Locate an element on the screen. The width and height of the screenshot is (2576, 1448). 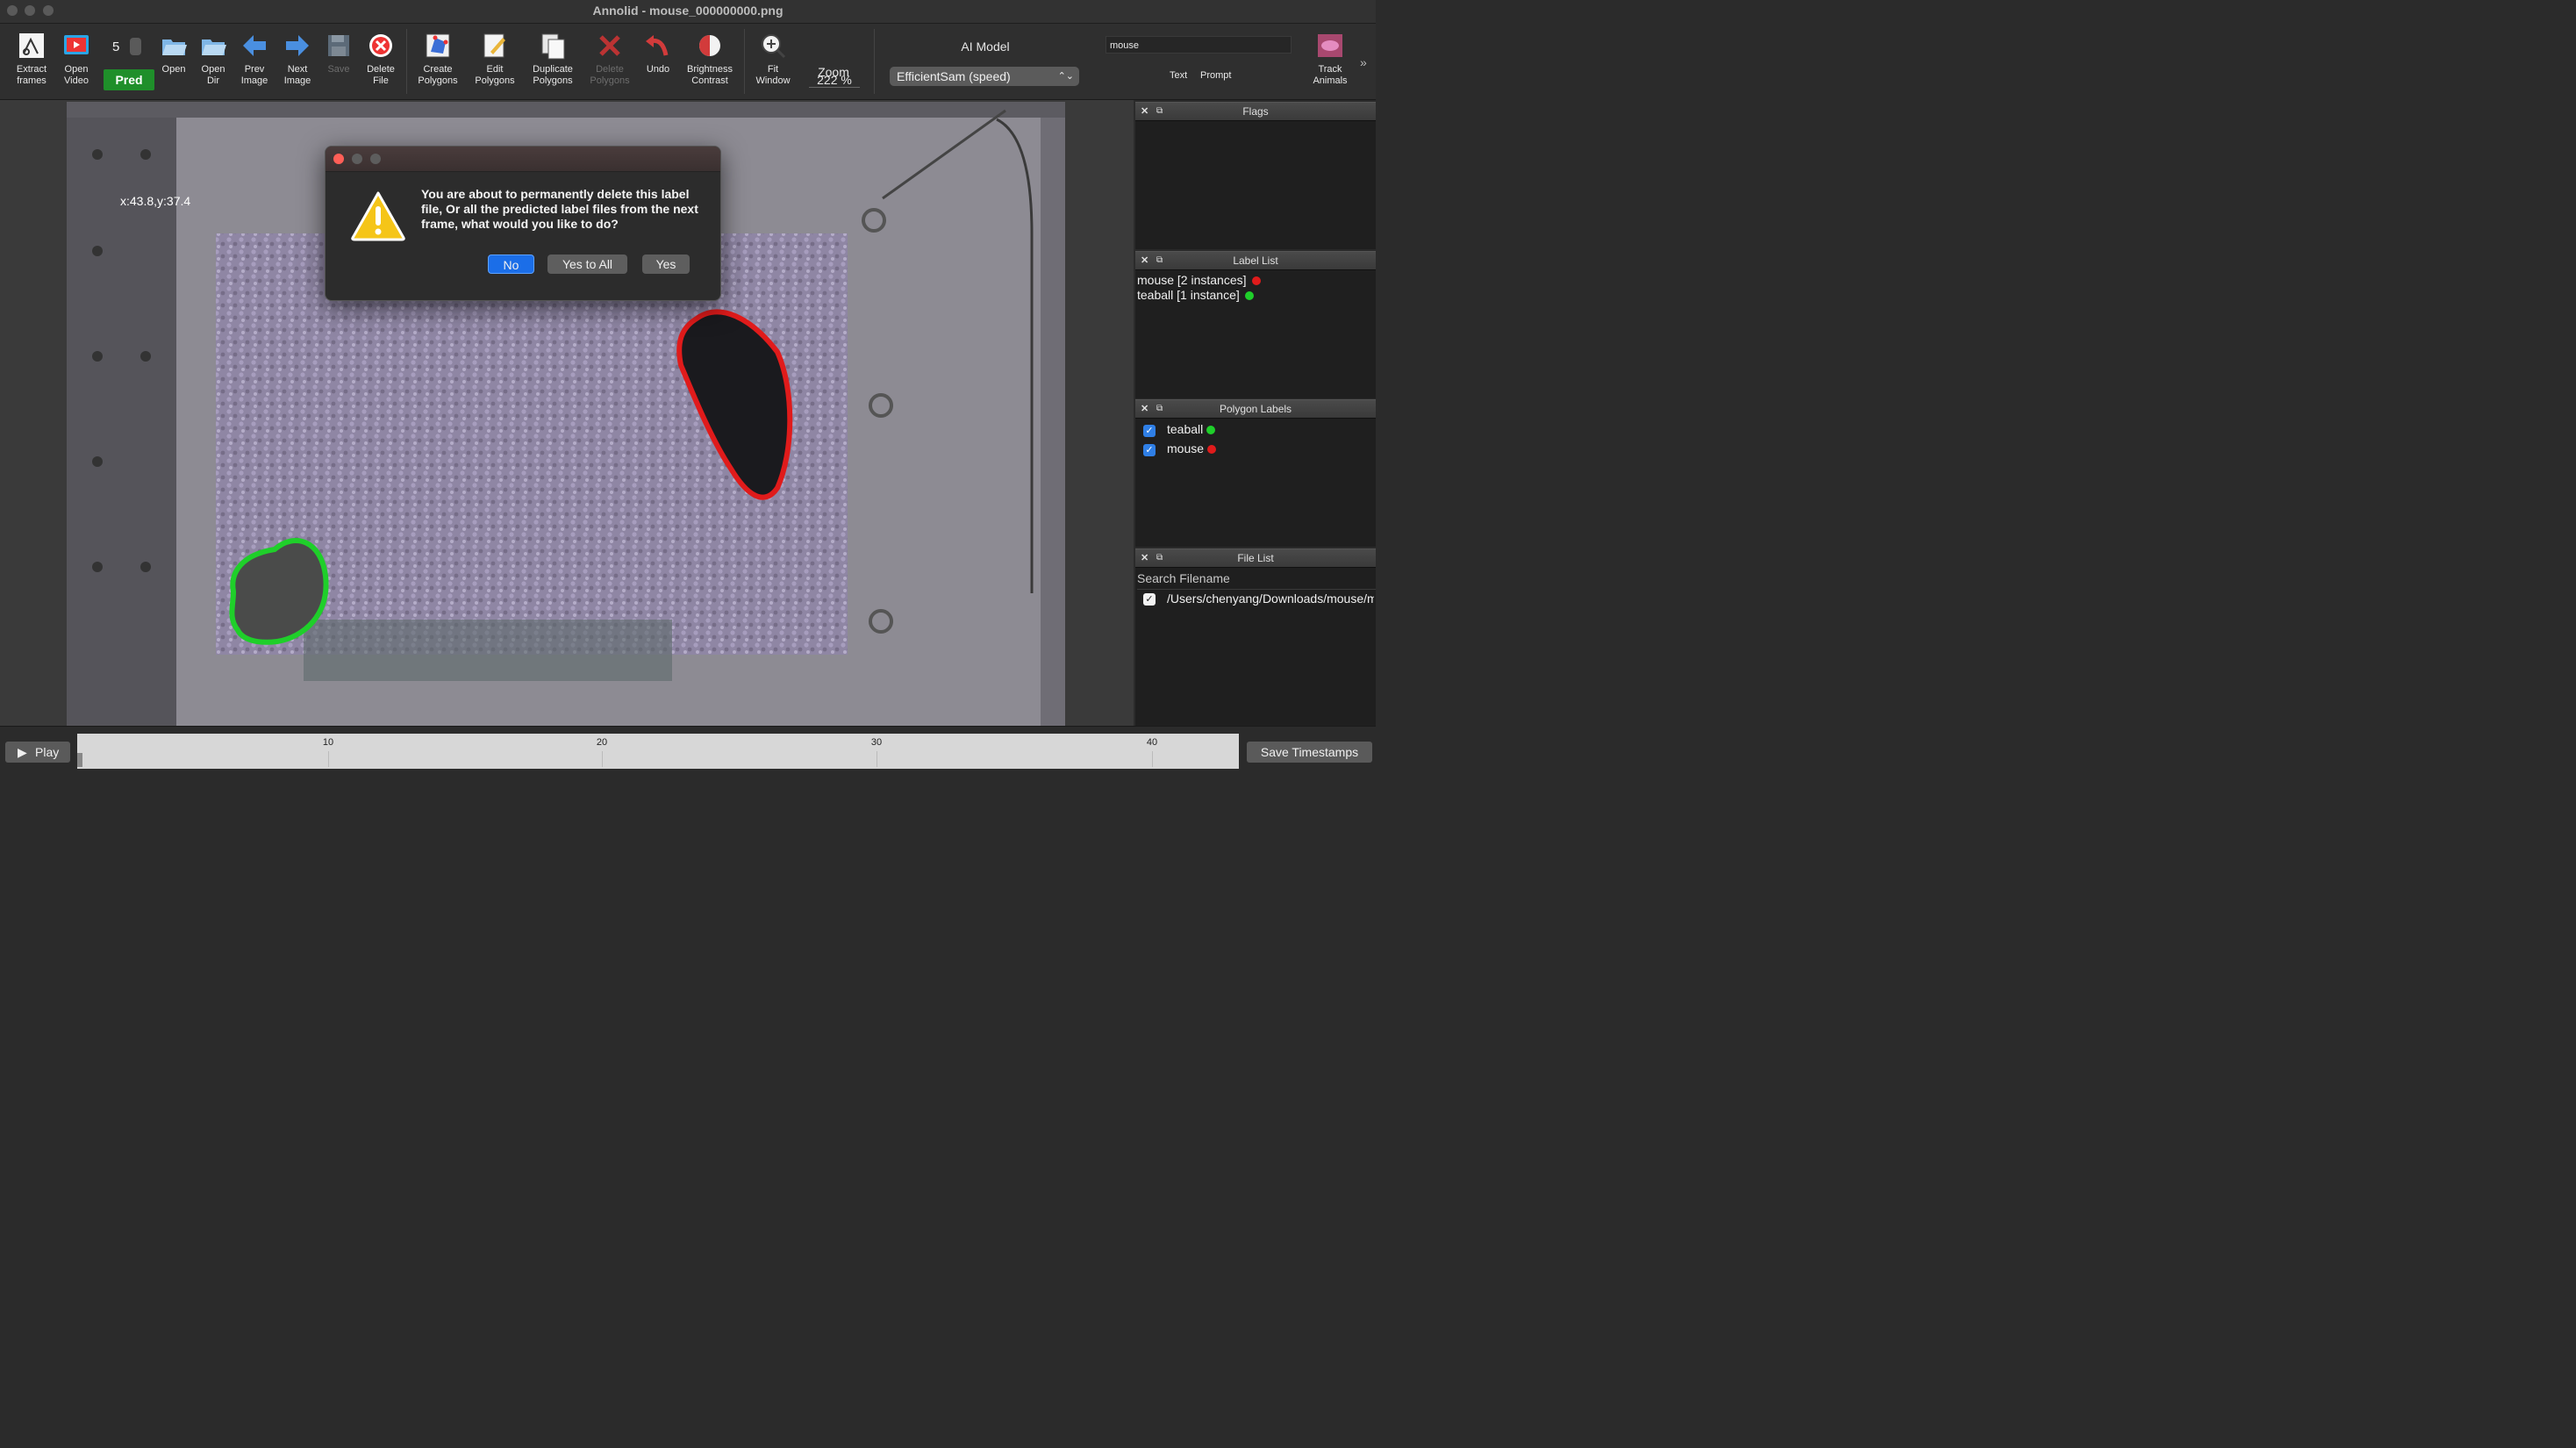
dialog-minimize-button is located at coordinates (357, 159).